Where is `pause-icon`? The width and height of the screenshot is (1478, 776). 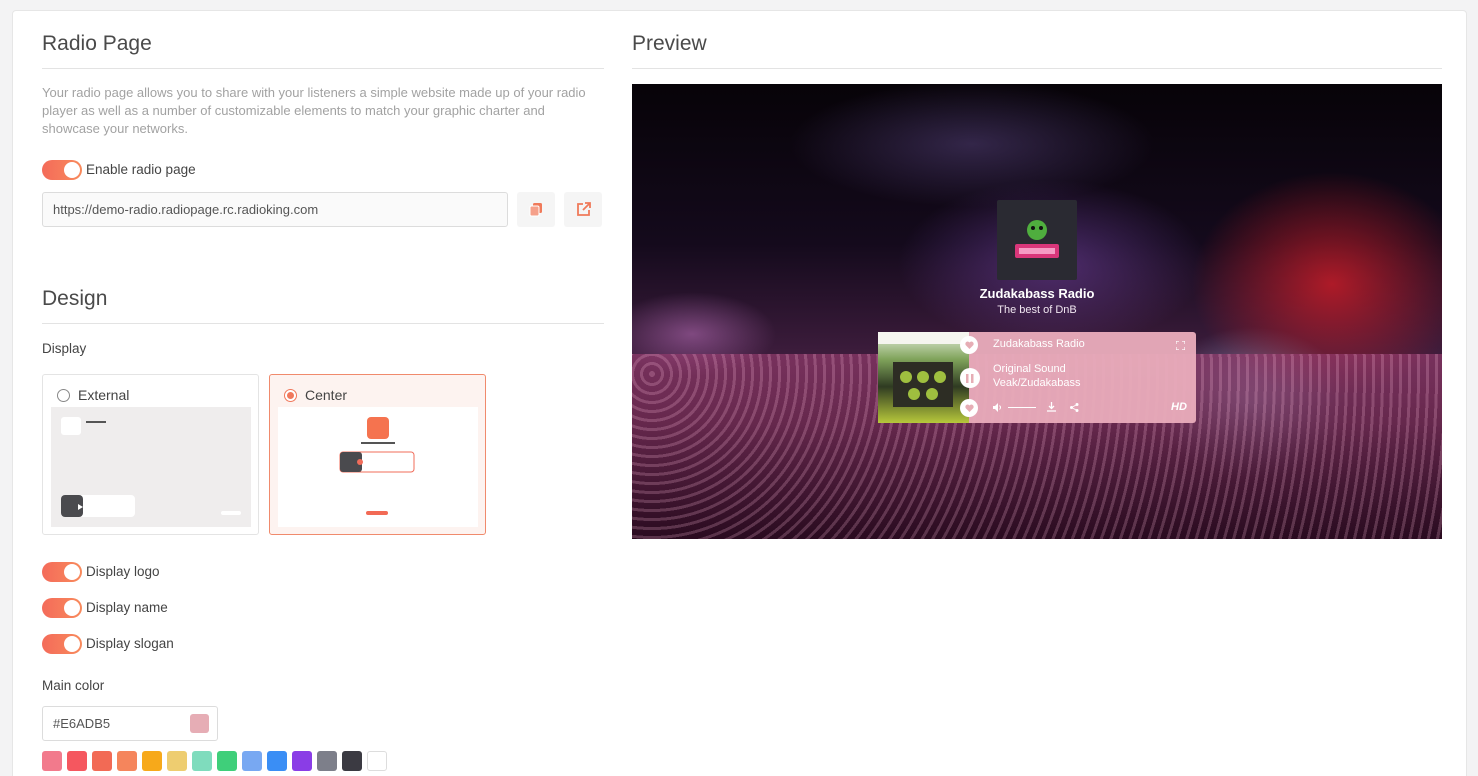
pause-icon is located at coordinates (970, 378).